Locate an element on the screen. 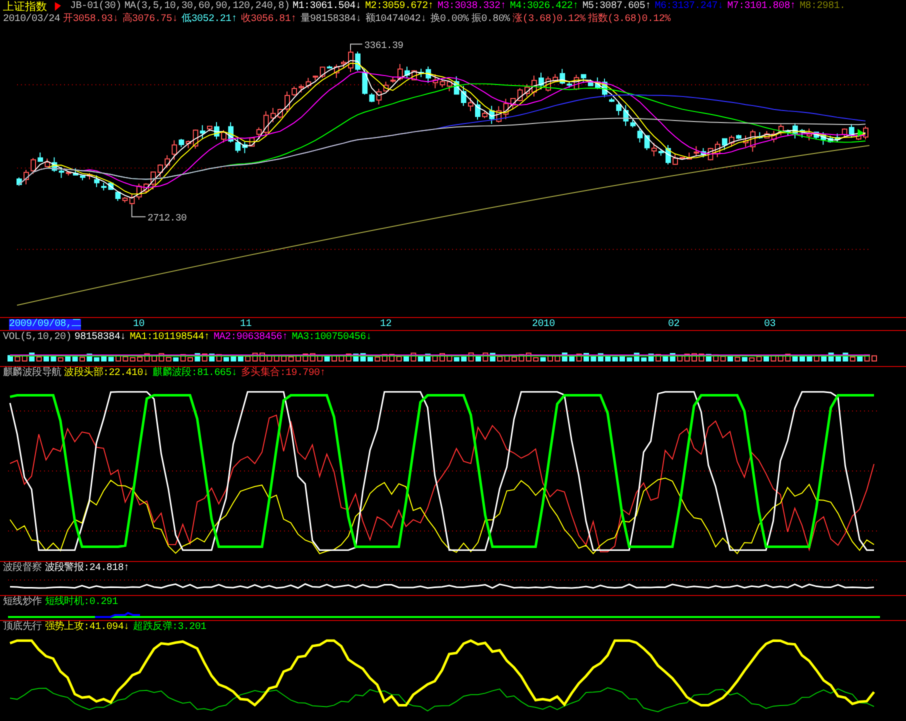  legend-value: MA2:90638456 is located at coordinates (248, 338).